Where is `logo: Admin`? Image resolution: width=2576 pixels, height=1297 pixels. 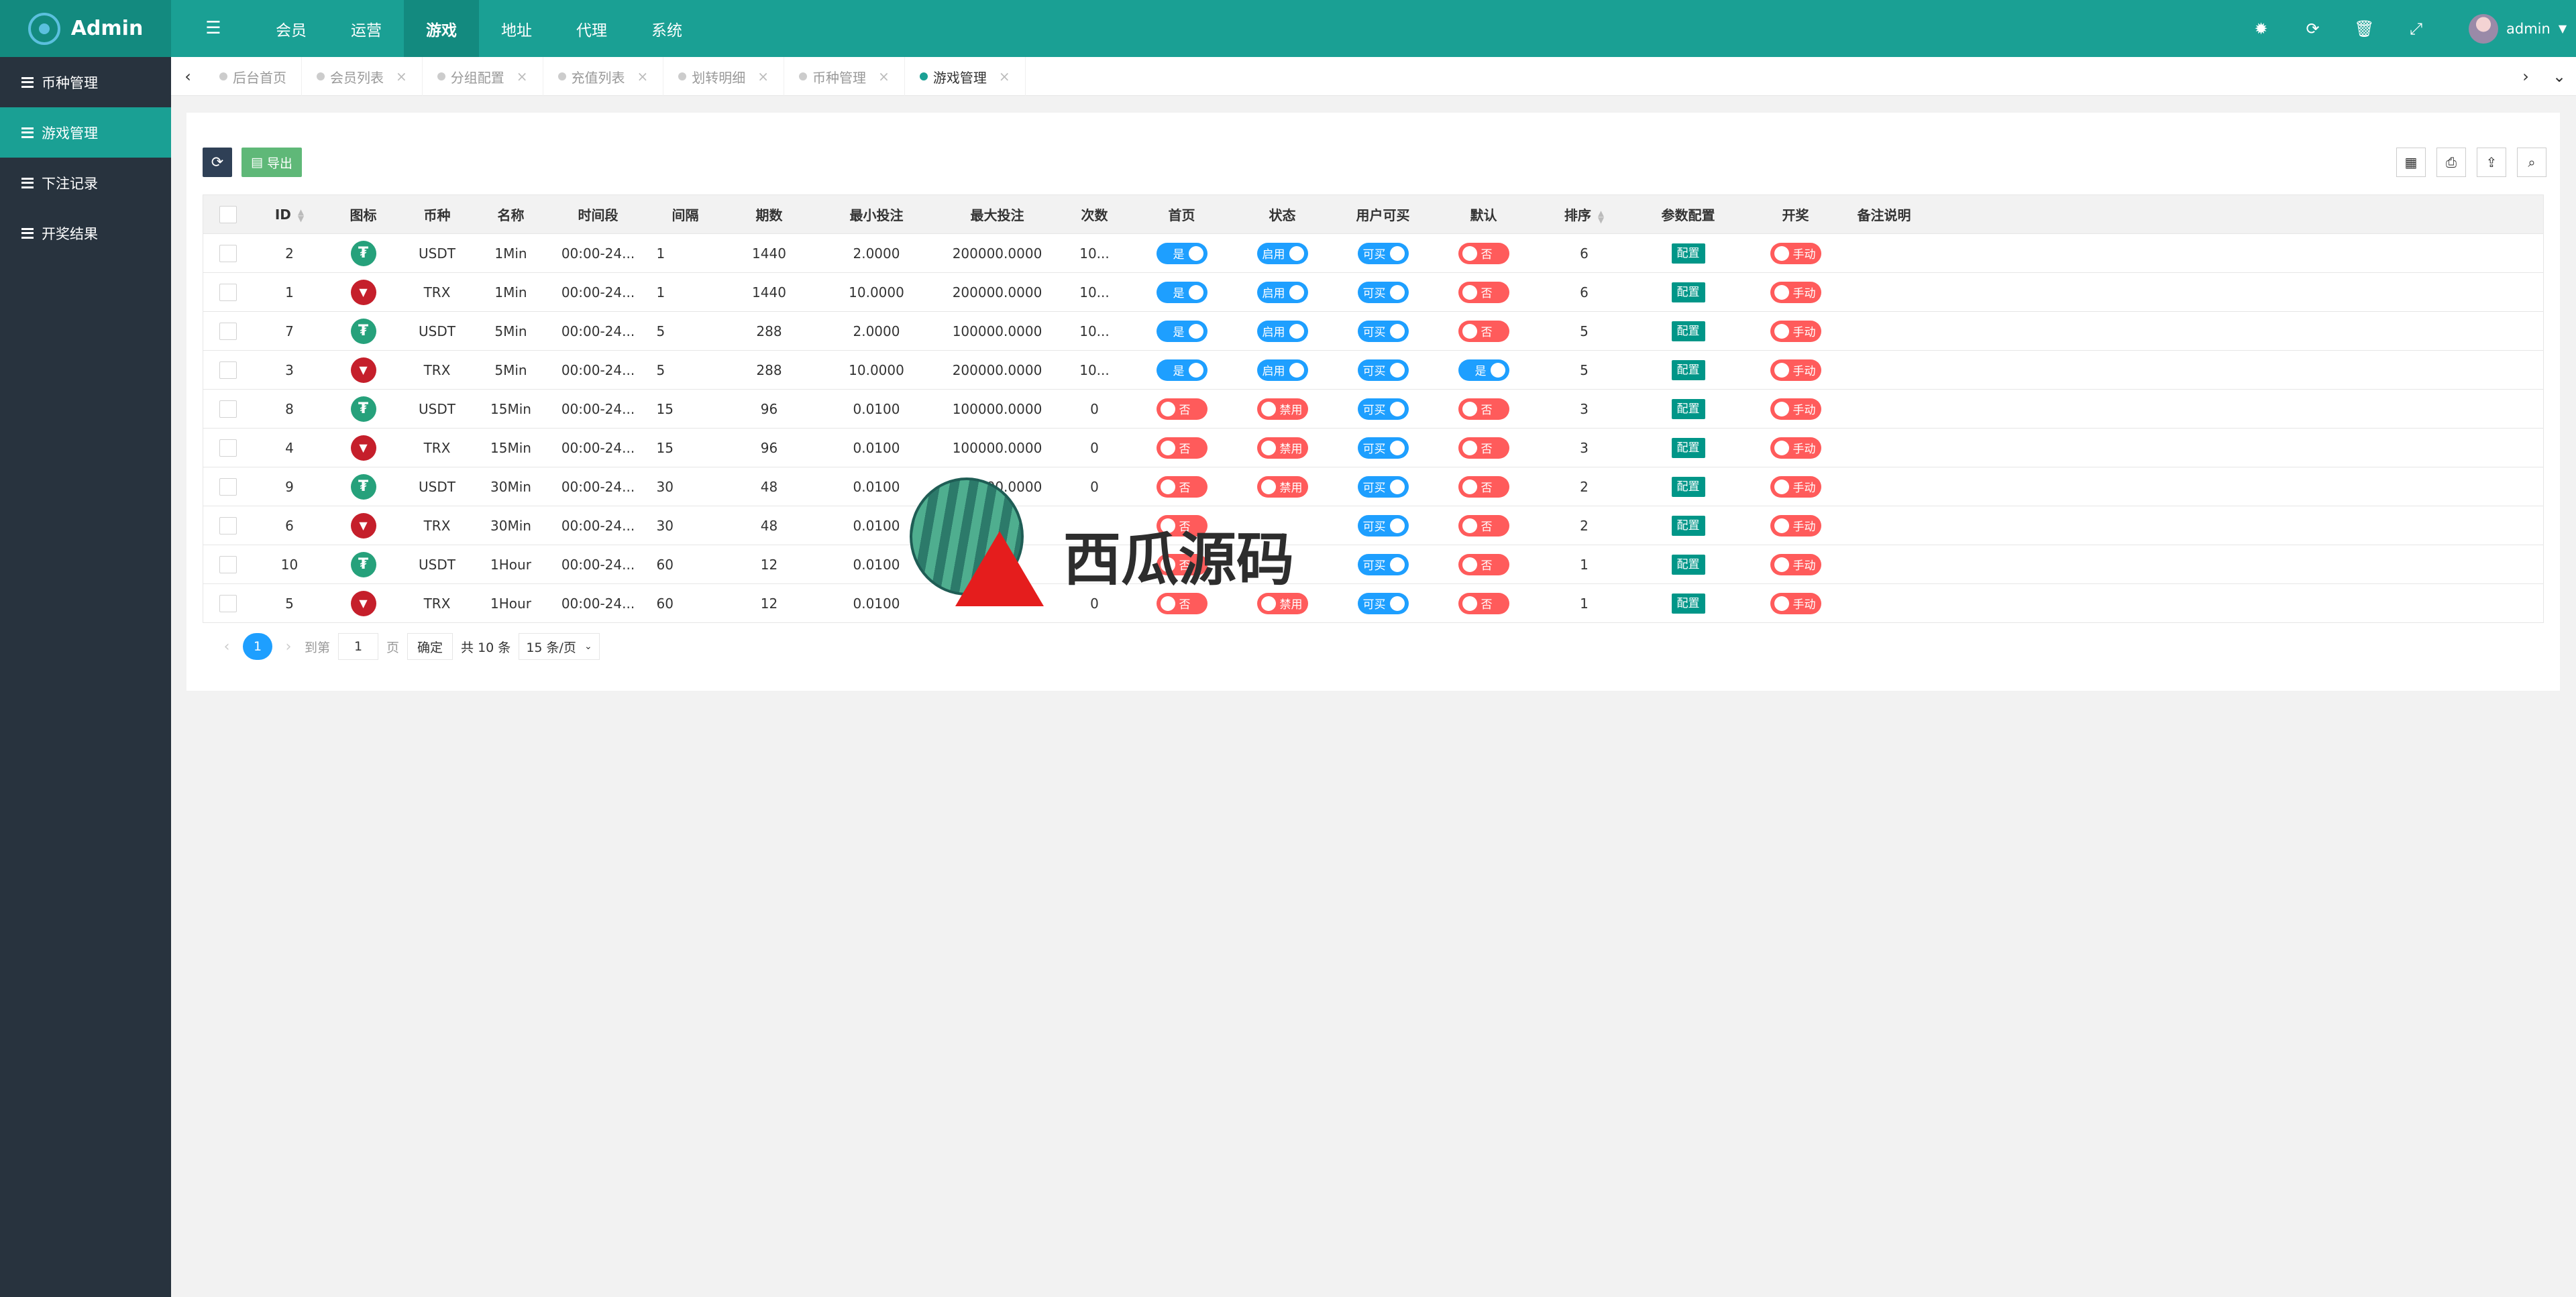
logo: Admin is located at coordinates (85, 29).